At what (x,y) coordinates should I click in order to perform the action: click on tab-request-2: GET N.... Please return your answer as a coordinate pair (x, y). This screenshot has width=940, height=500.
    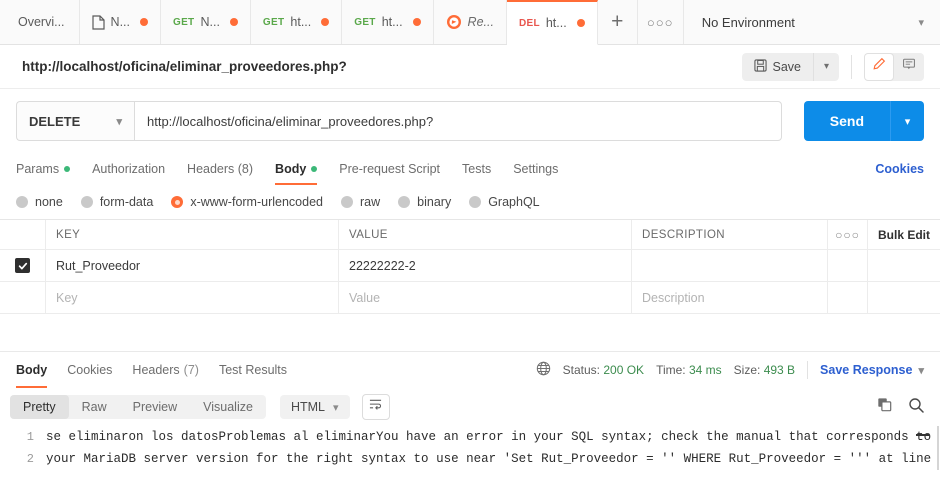
    Looking at the image, I should click on (206, 22).